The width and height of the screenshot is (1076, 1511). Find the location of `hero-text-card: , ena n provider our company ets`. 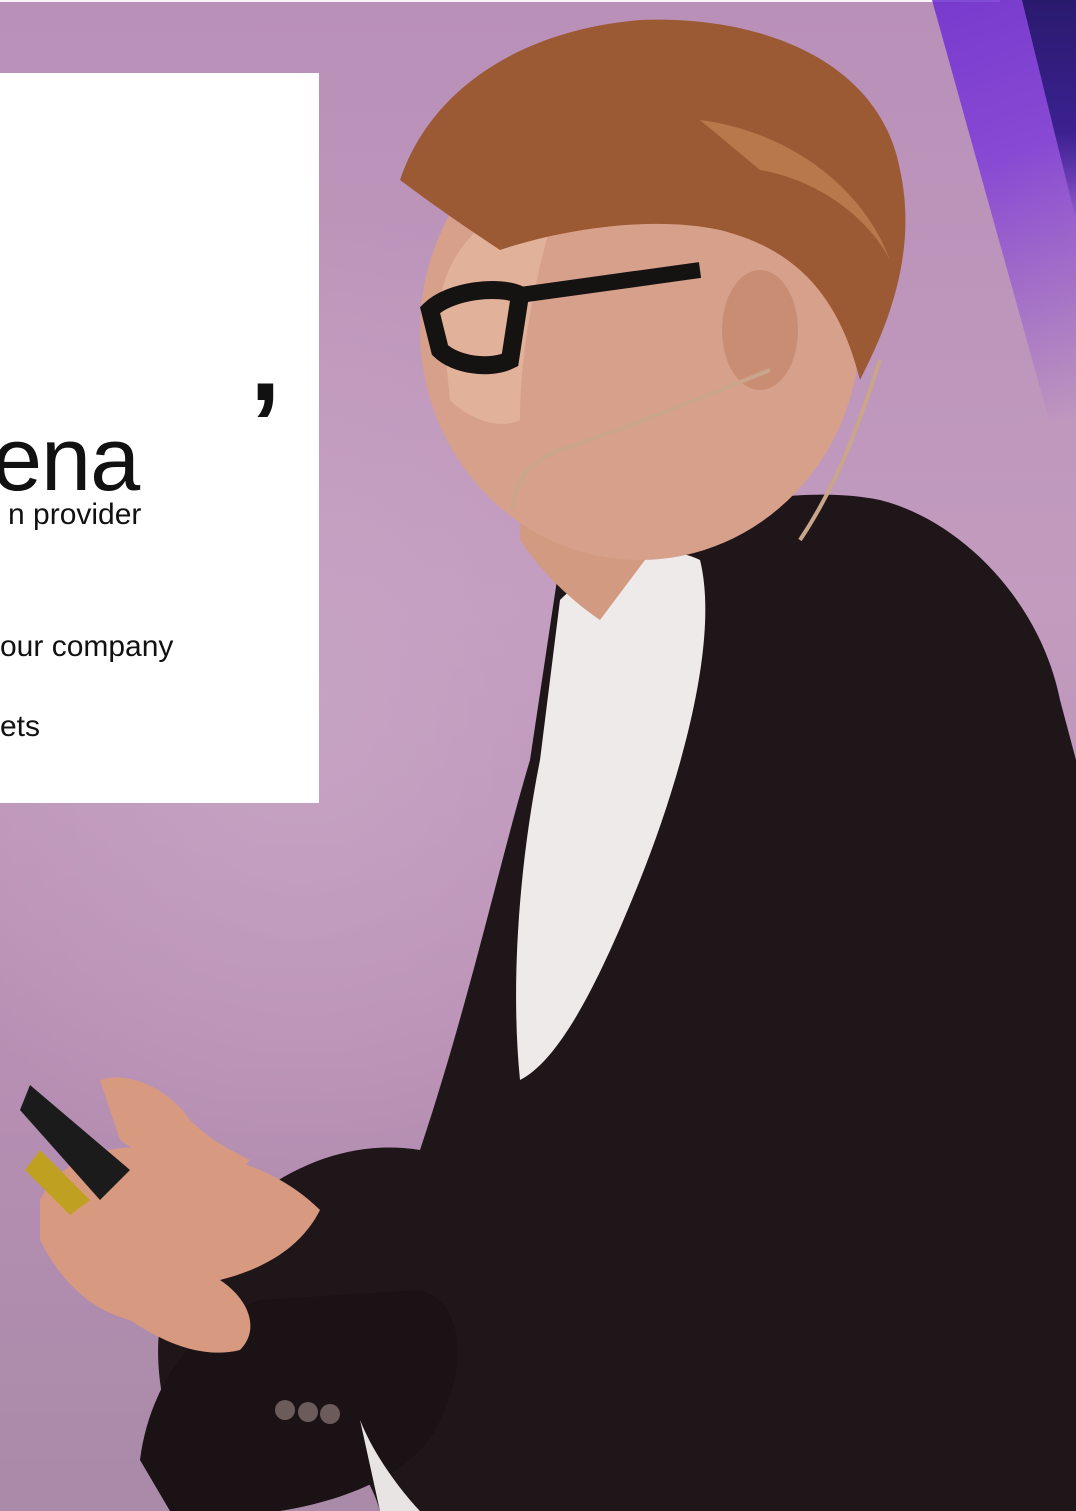

hero-text-card: , ena n provider our company ets is located at coordinates (159, 438).